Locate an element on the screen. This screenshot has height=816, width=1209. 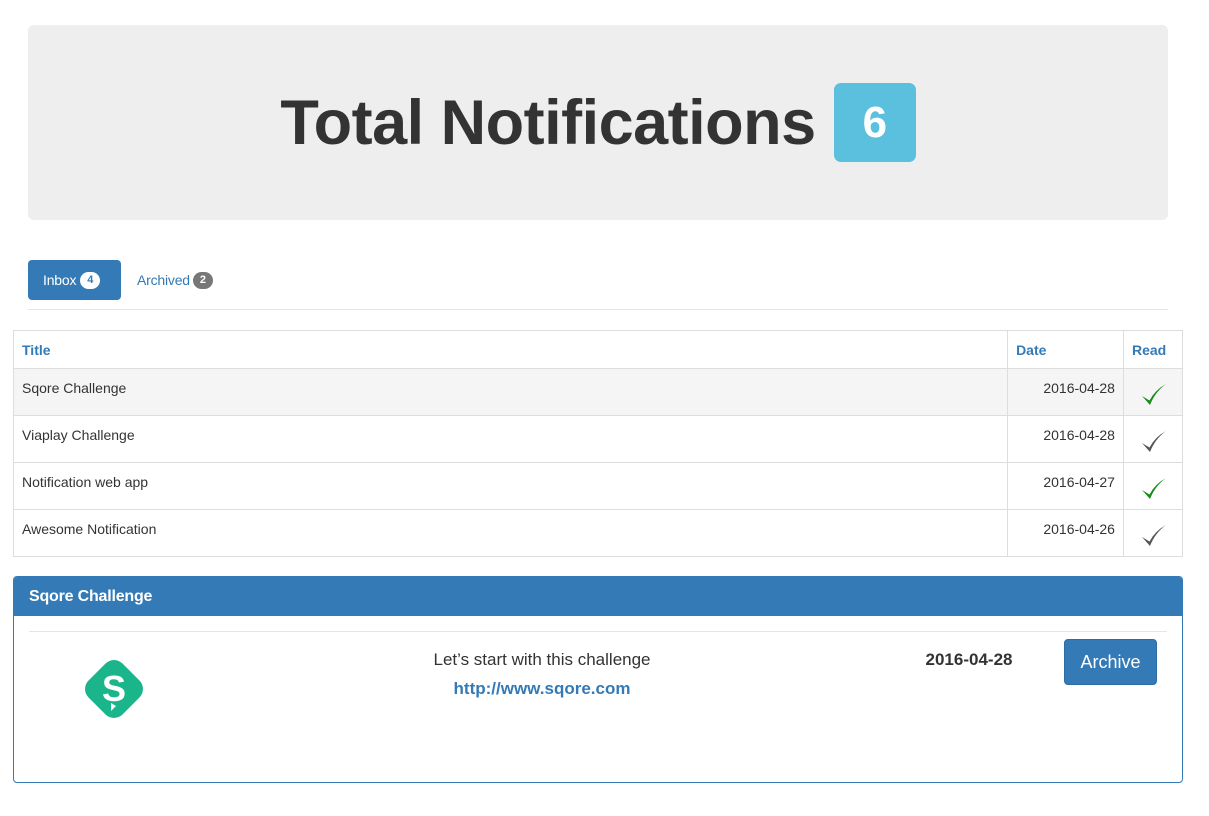
notification-date: 2016-04-28 is located at coordinates (969, 659).